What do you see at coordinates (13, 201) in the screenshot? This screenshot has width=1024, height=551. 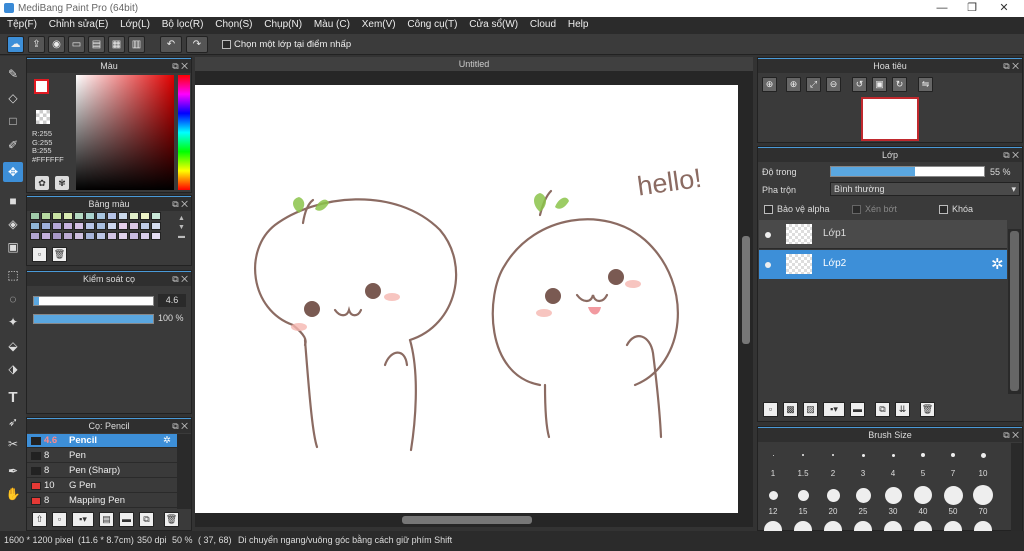 I see `fill-rect-tool-icon: ■` at bounding box center [13, 201].